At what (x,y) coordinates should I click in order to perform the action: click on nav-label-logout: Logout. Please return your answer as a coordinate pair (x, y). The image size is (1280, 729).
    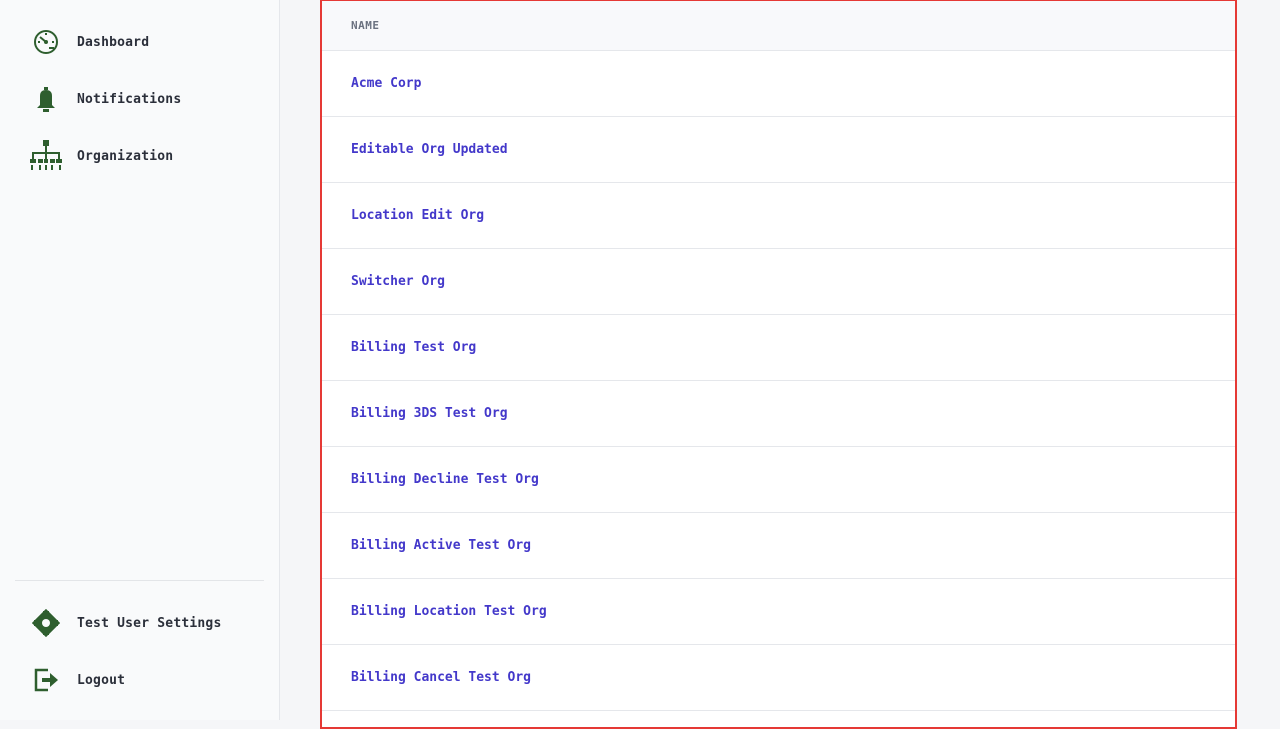
    Looking at the image, I should click on (101, 680).